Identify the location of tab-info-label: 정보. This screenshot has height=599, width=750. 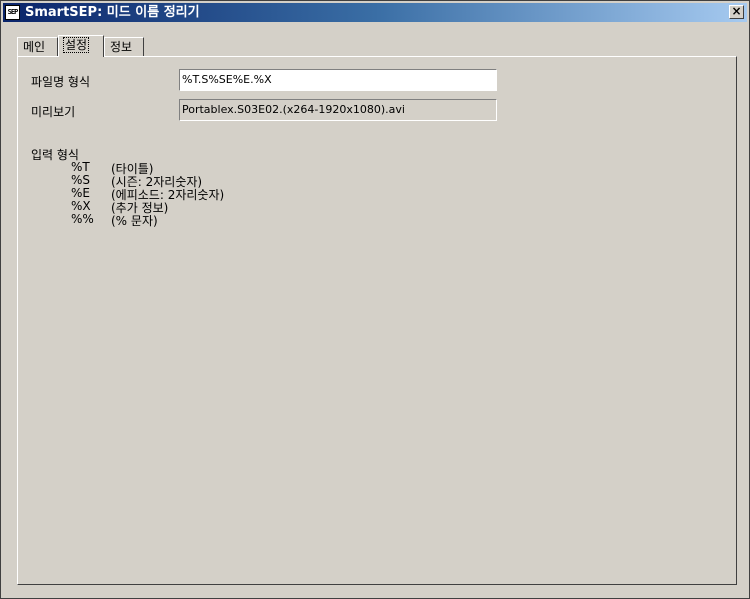
(121, 47).